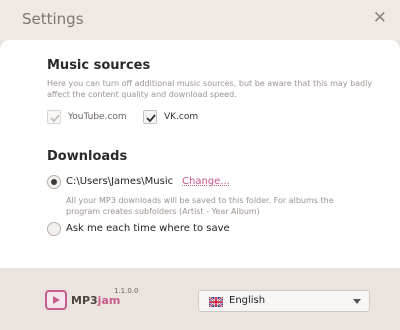  What do you see at coordinates (99, 65) in the screenshot?
I see `music-sources-heading: Music sources` at bounding box center [99, 65].